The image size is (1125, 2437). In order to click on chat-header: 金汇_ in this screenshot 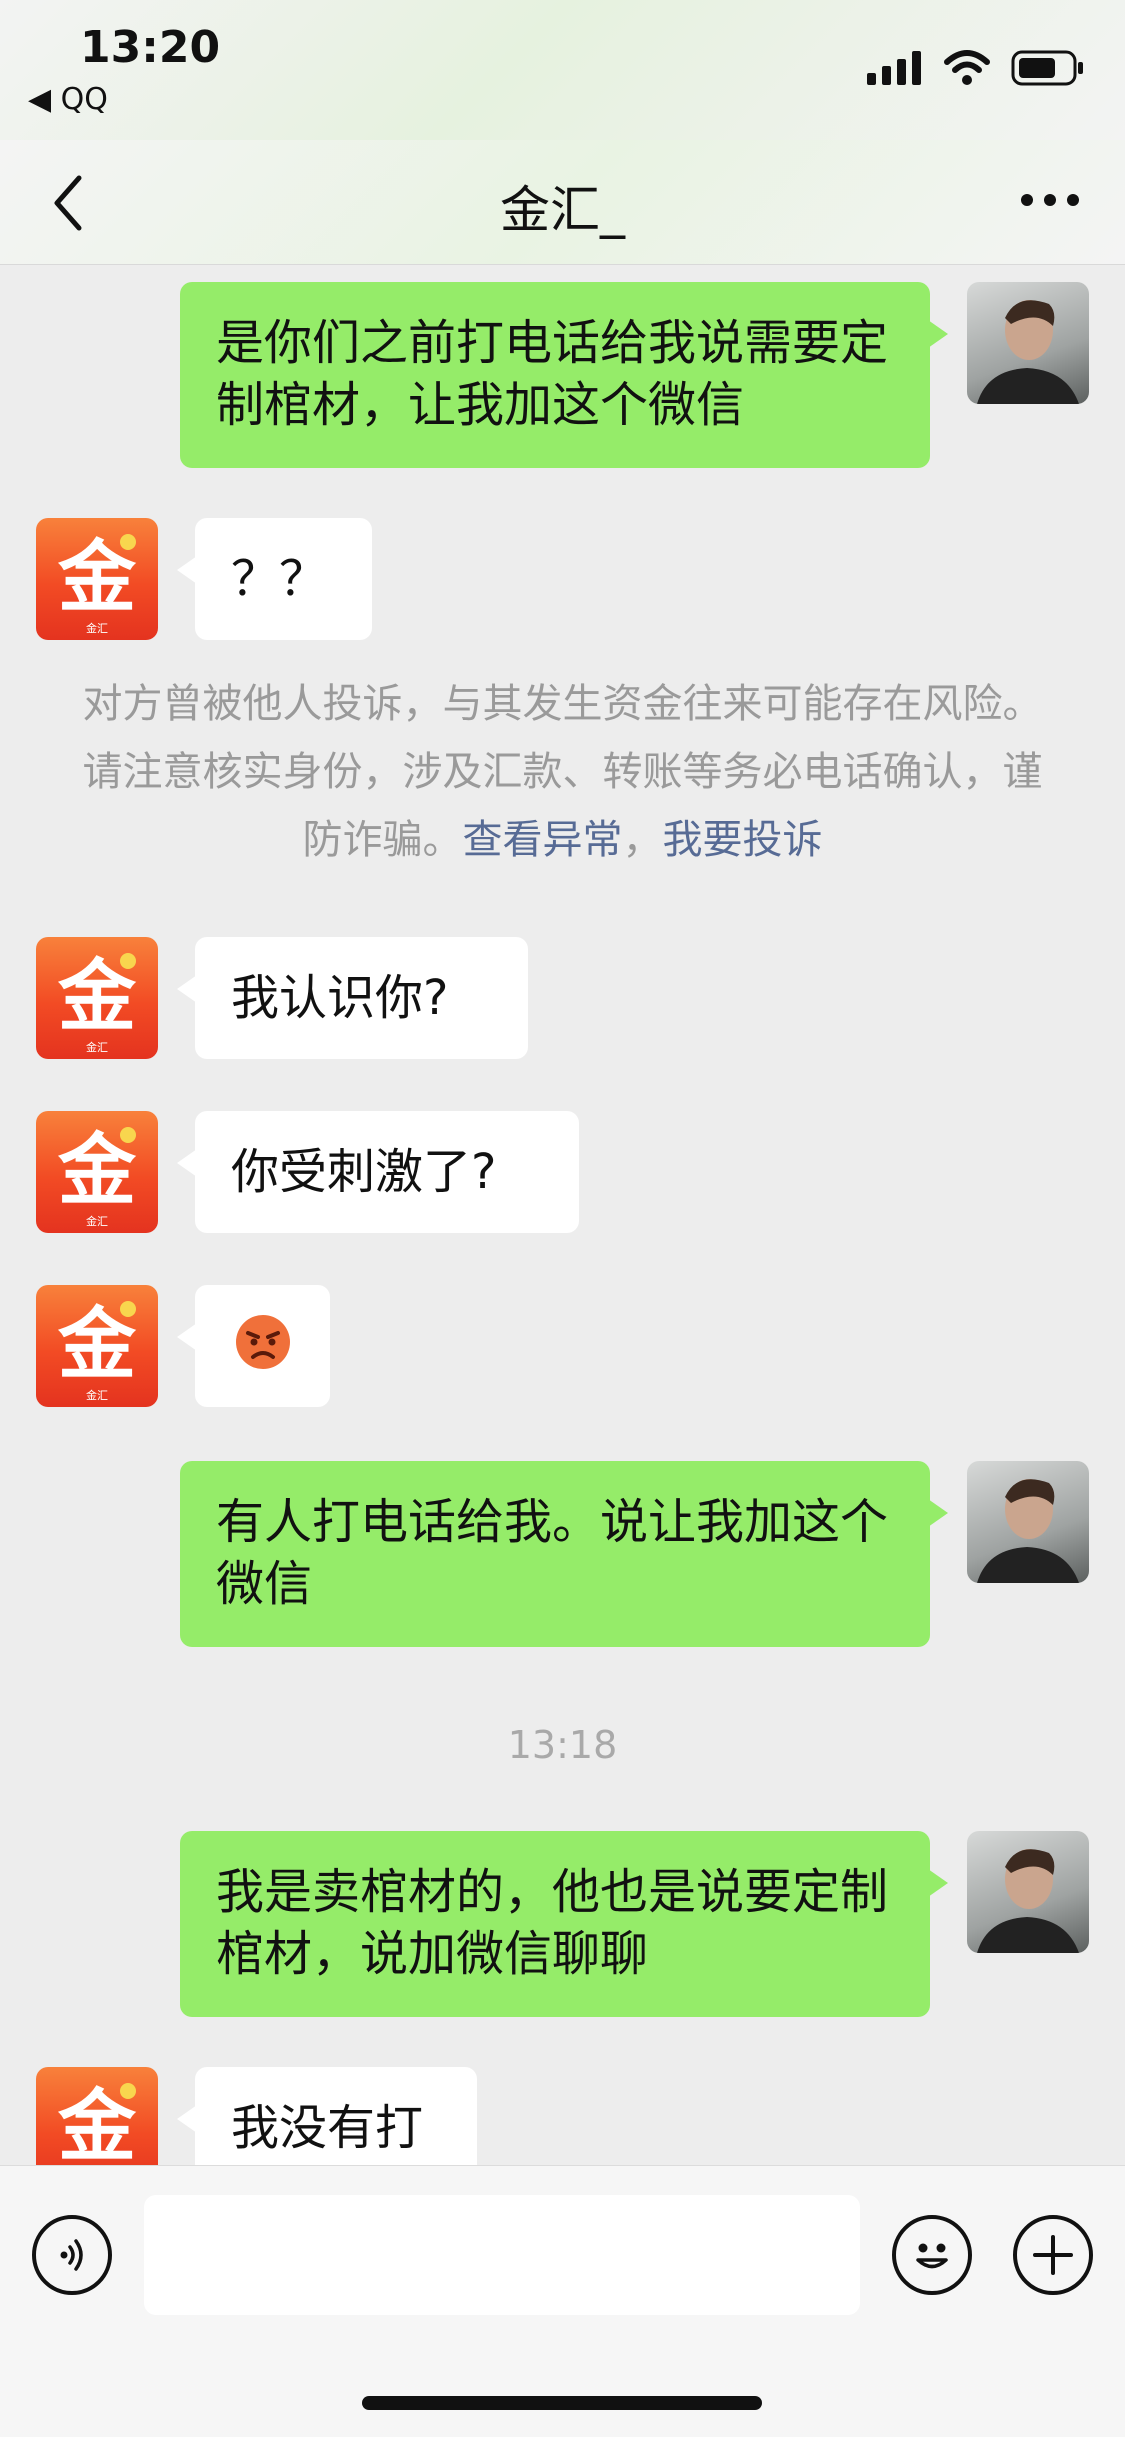, I will do `click(562, 202)`.